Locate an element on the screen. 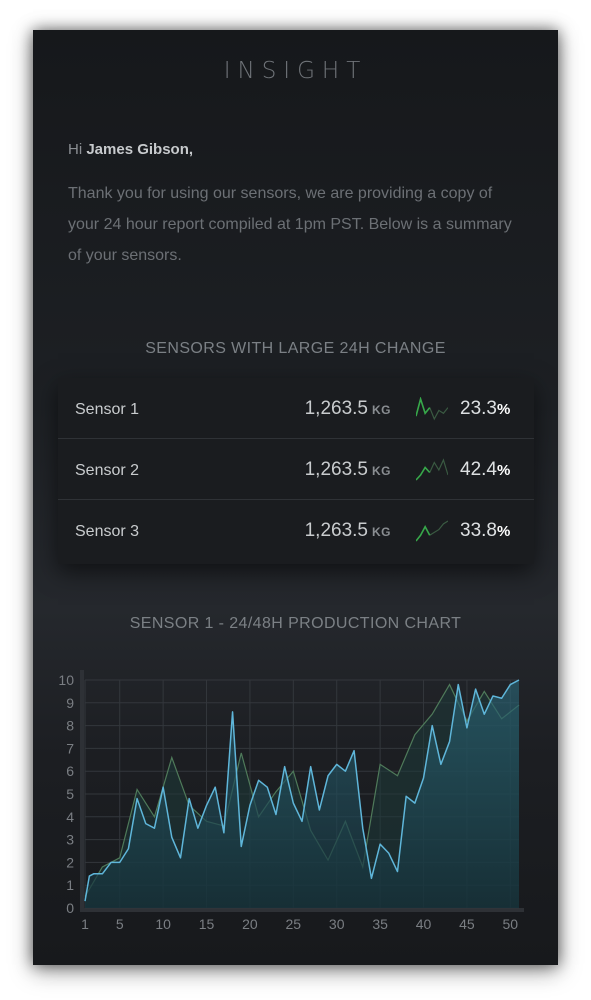 The height and width of the screenshot is (1000, 591). y-axis is located at coordinates (82, 791).